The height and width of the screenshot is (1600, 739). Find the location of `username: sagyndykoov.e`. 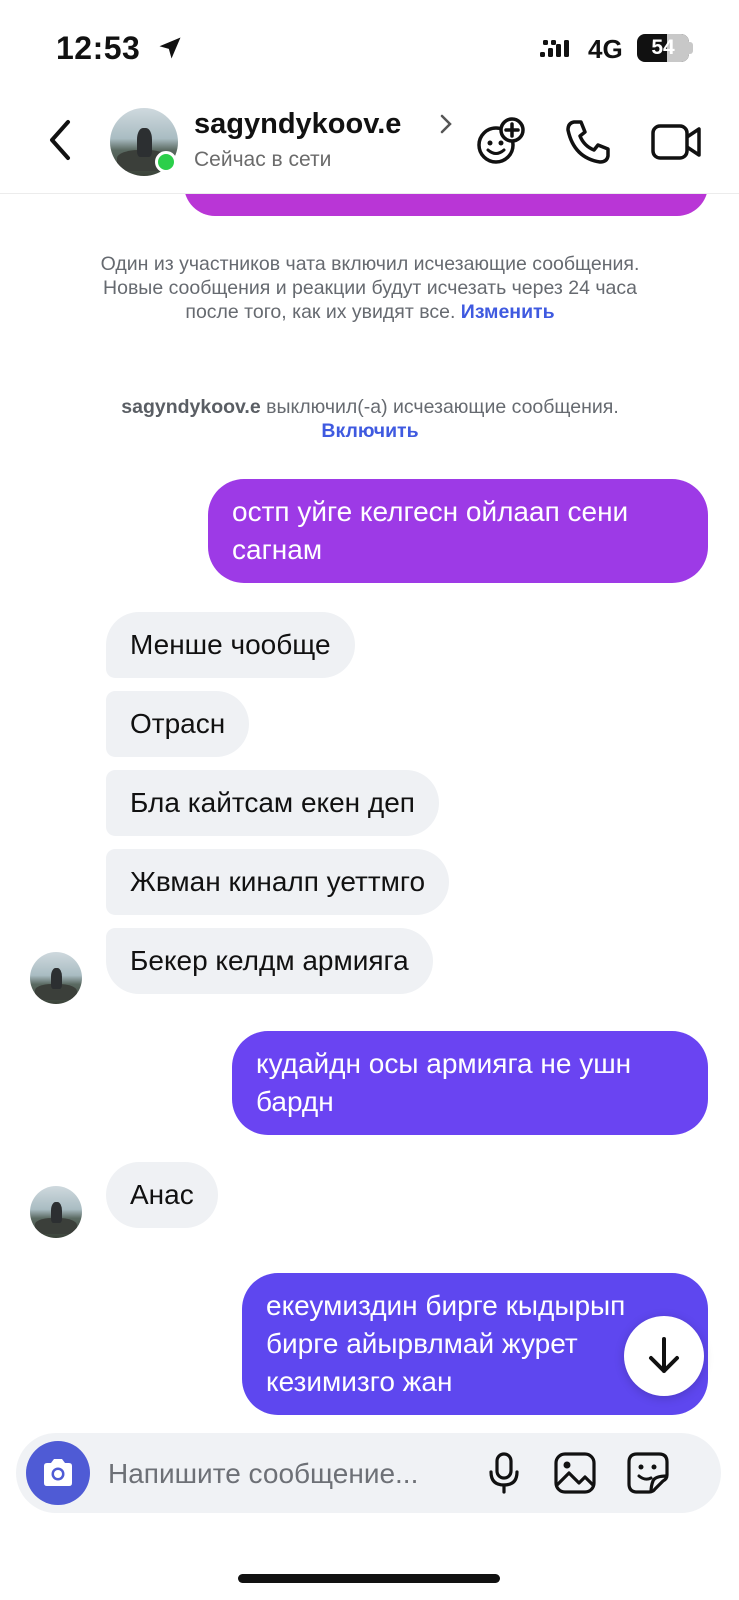

username: sagyndykoov.e is located at coordinates (297, 124).